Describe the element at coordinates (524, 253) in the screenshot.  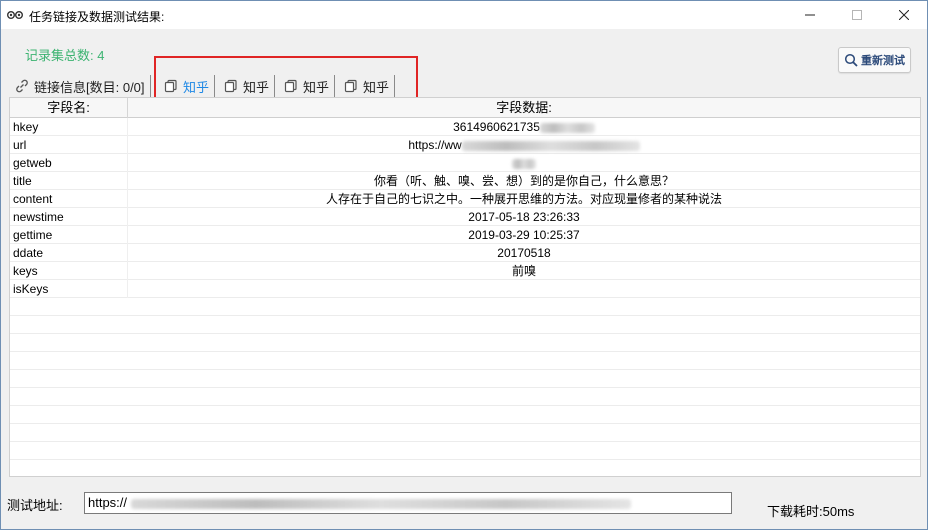
I see `field-value-cell: 20170518` at that location.